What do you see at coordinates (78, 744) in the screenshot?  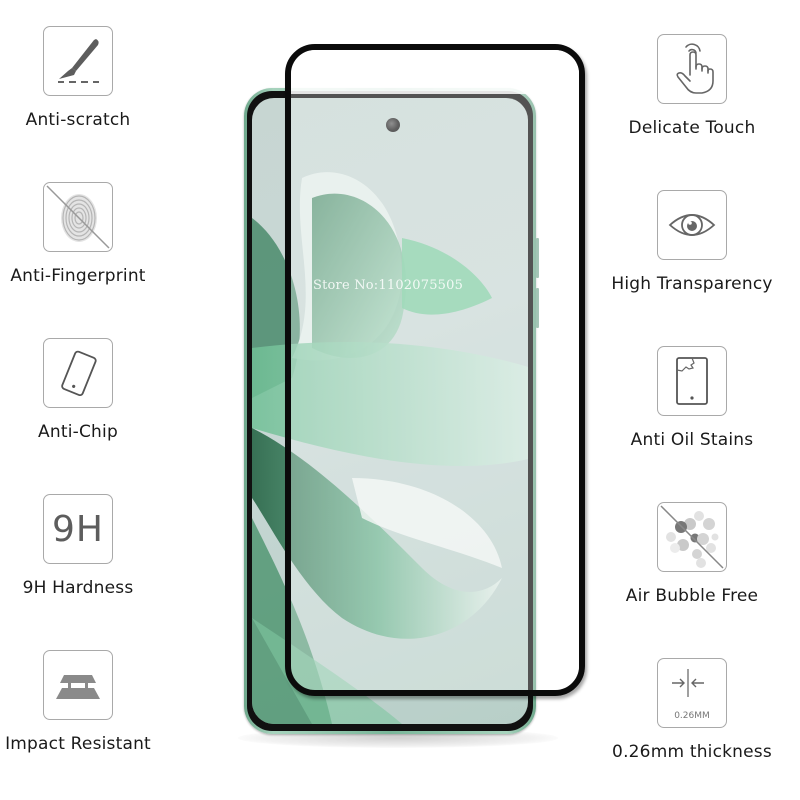 I see `feature-label: Impact Resistant` at bounding box center [78, 744].